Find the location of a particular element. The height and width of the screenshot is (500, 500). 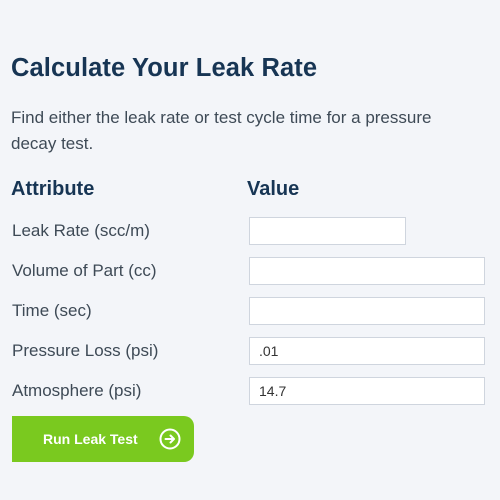

time-label: Time (sec) is located at coordinates (52, 310).